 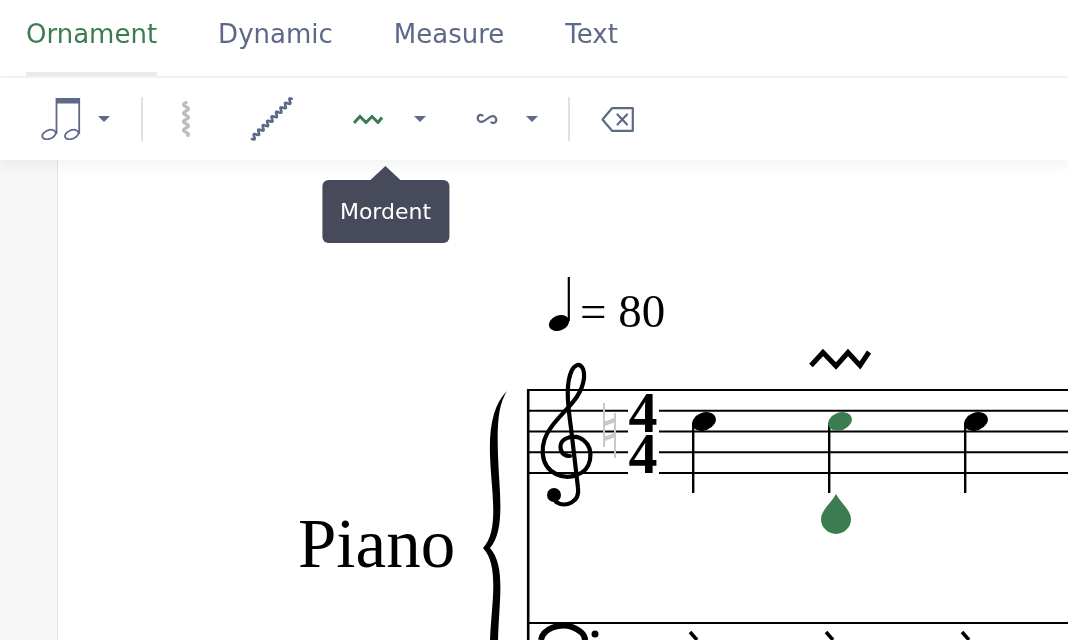 What do you see at coordinates (623, 311) in the screenshot?
I see `tempo-text: = 80` at bounding box center [623, 311].